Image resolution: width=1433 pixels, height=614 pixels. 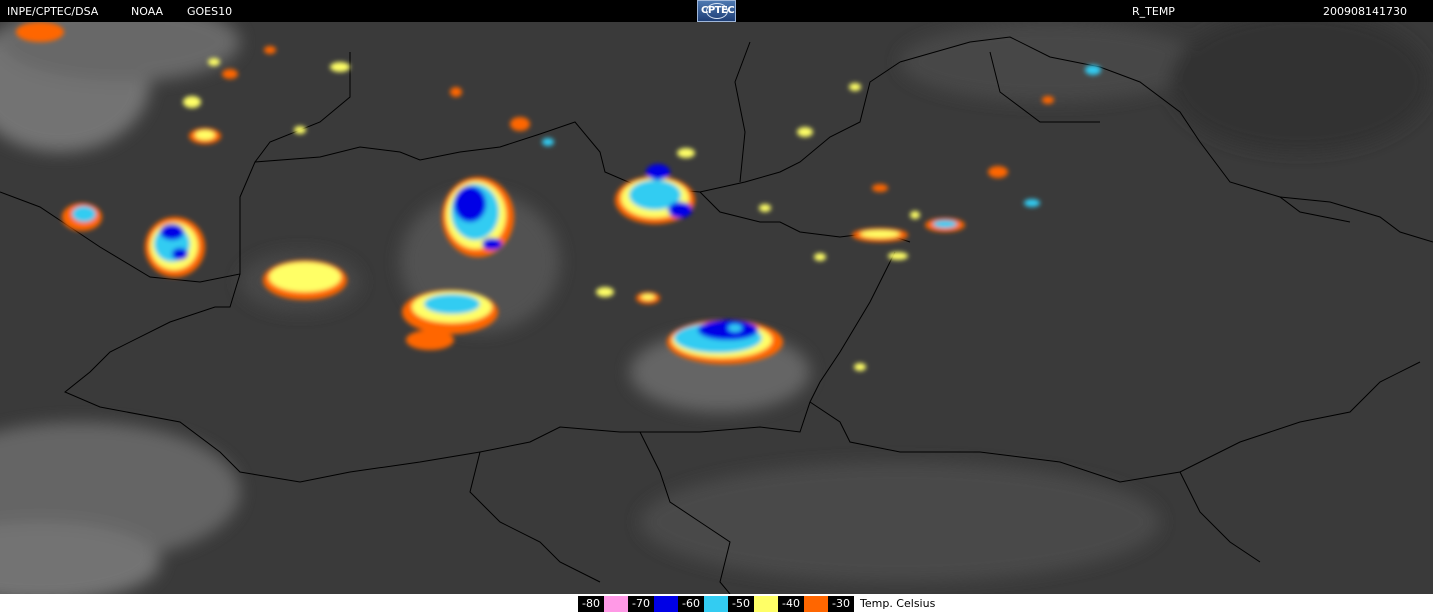 I want to click on cptec-logo: CPTEC, so click(x=716, y=11).